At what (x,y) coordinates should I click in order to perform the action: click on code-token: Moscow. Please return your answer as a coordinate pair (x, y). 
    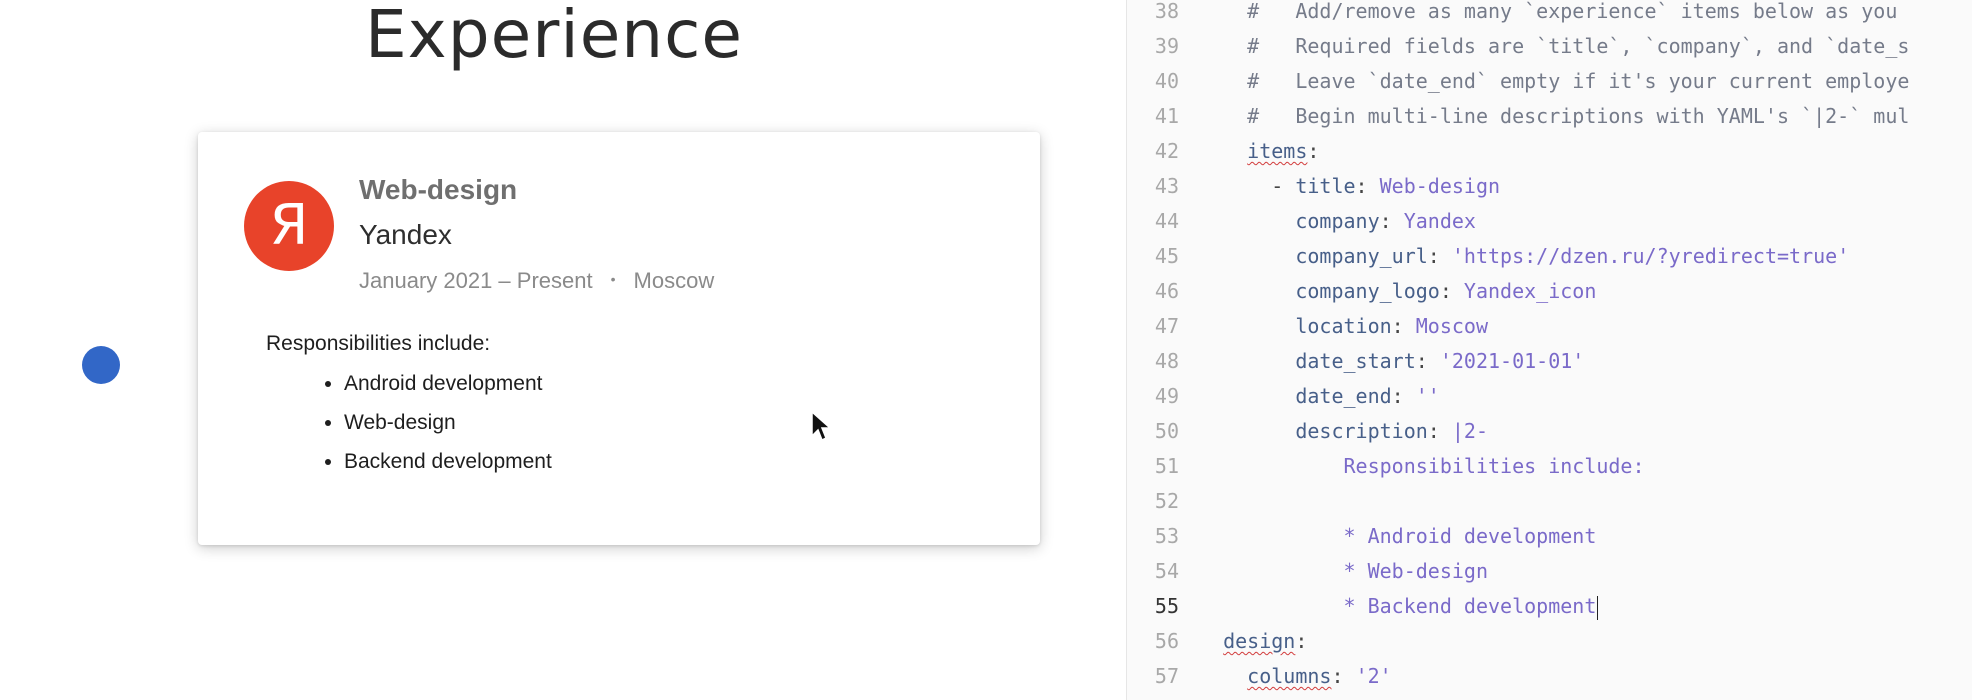
    Looking at the image, I should click on (1451, 326).